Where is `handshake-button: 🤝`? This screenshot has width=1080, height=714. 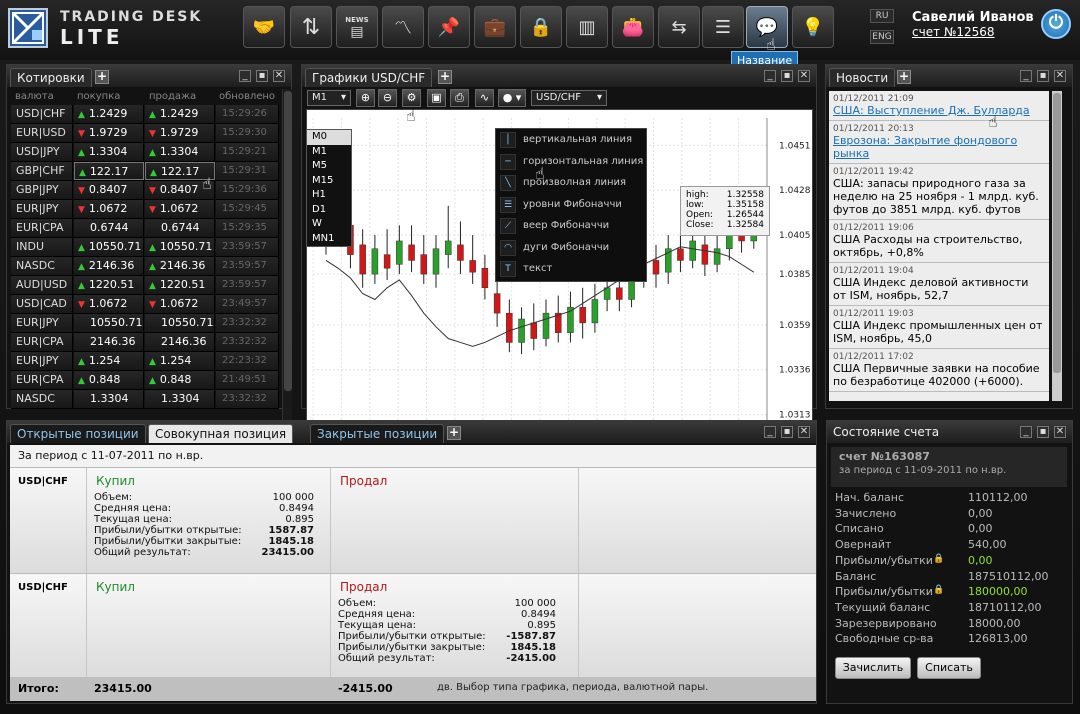 handshake-button: 🤝 is located at coordinates (264, 27).